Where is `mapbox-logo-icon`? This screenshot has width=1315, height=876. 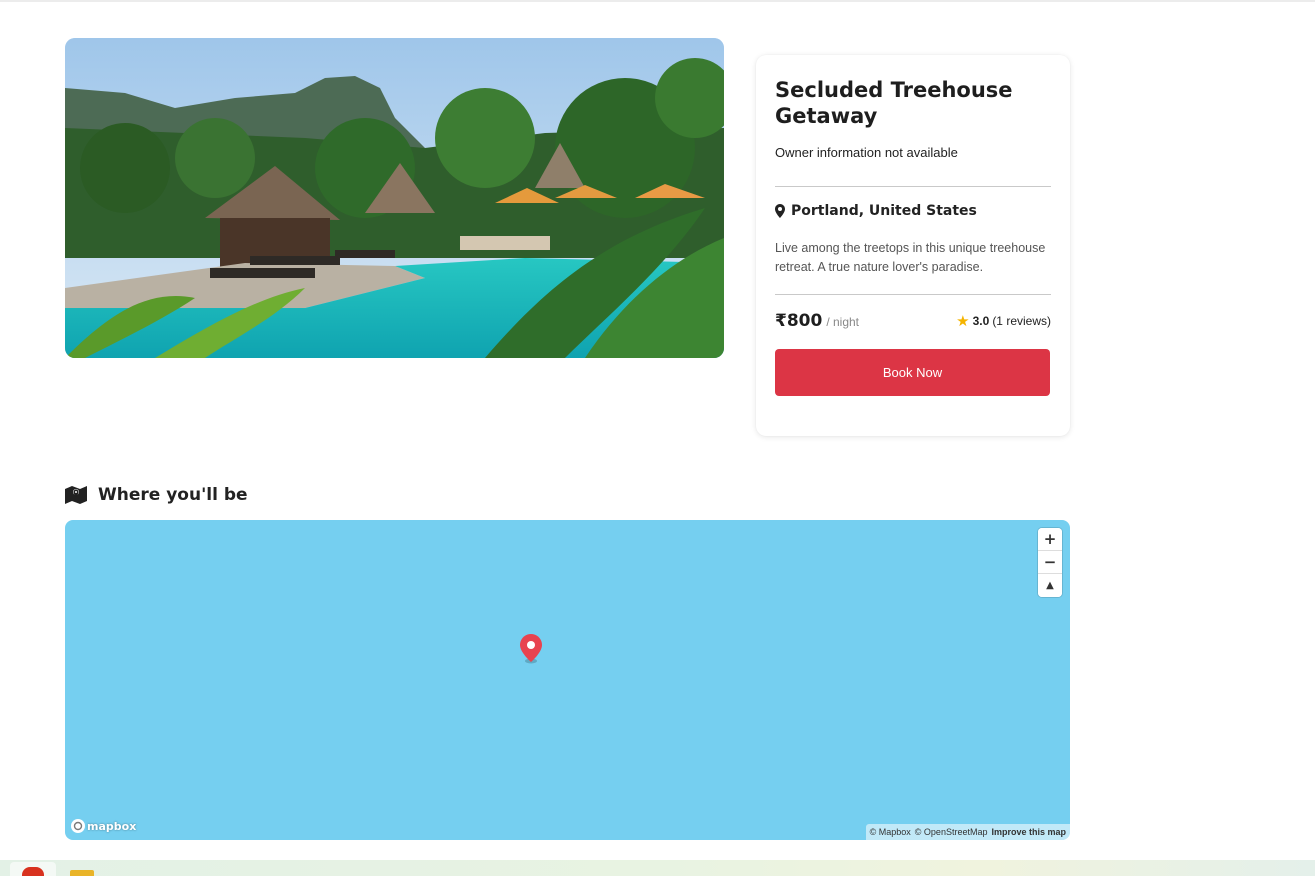
mapbox-logo-icon is located at coordinates (78, 826).